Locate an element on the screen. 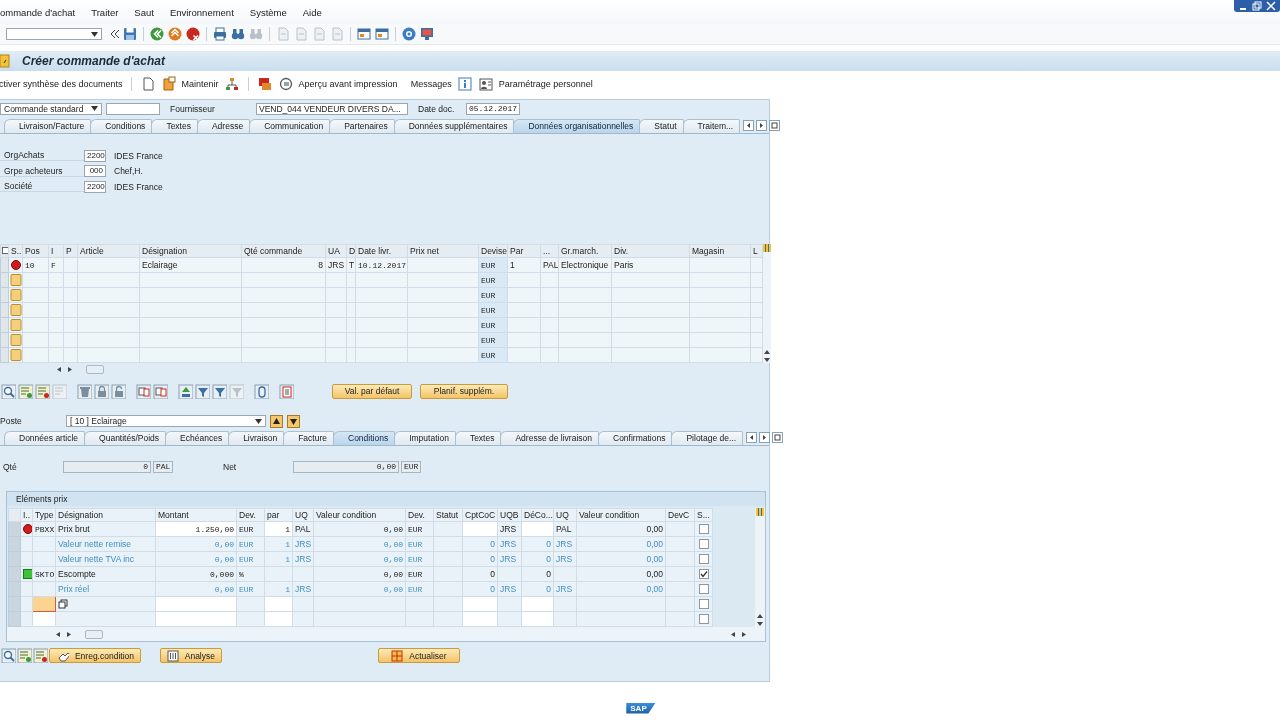  column-header: Dev. is located at coordinates (250, 515).